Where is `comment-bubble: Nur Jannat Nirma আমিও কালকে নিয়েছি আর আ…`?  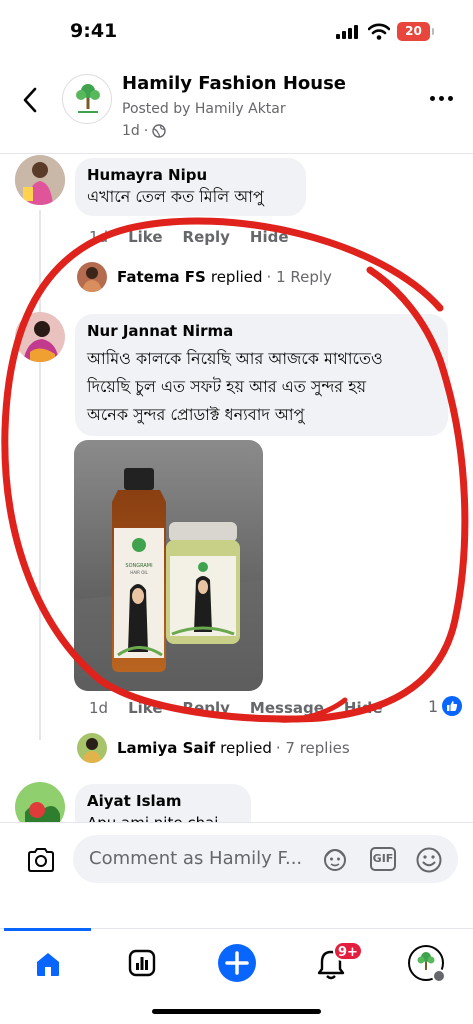
comment-bubble: Nur Jannat Nirma আমিও কালকে নিয়েছি আর আ… is located at coordinates (261, 375).